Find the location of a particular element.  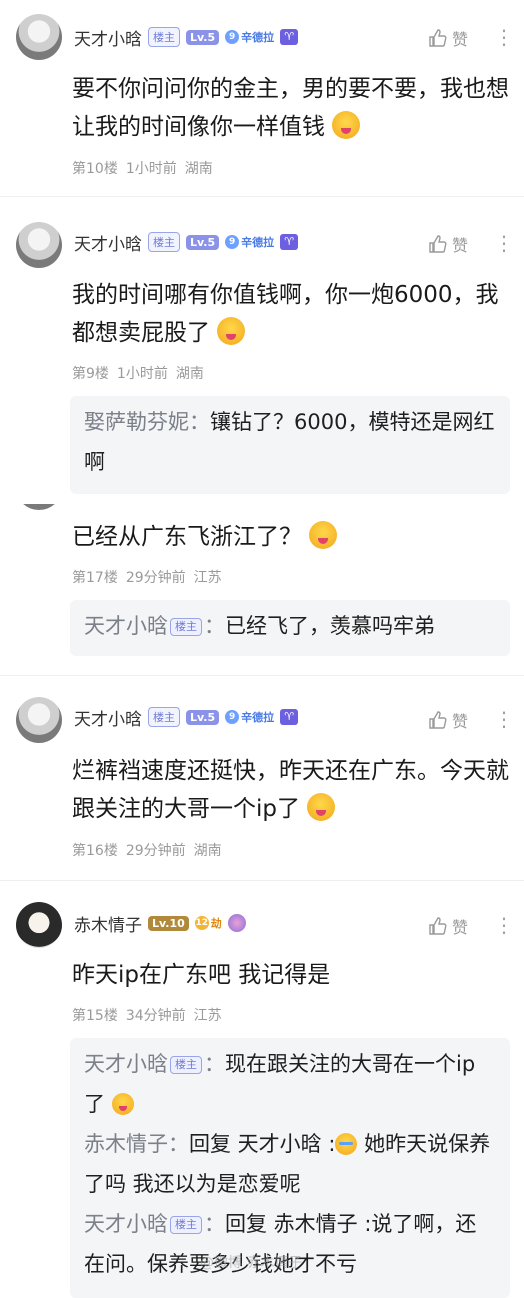

post-meta: 第16楼 29分钟前 湖南 is located at coordinates (147, 850).